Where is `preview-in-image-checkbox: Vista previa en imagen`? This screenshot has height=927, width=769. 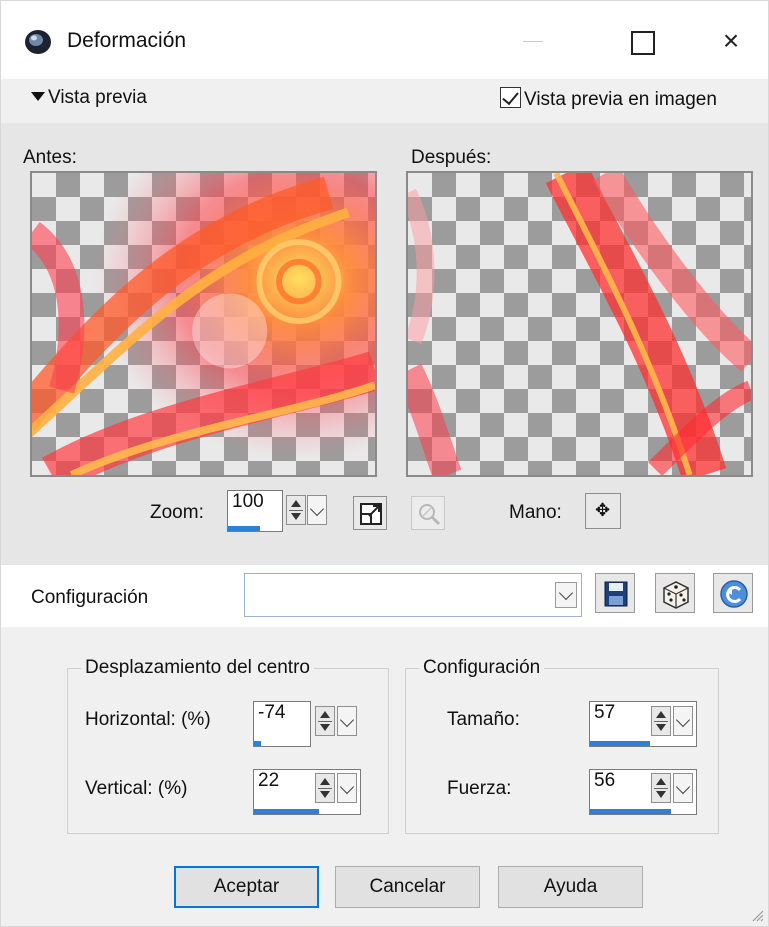
preview-in-image-checkbox: Vista previa en imagen is located at coordinates (608, 99).